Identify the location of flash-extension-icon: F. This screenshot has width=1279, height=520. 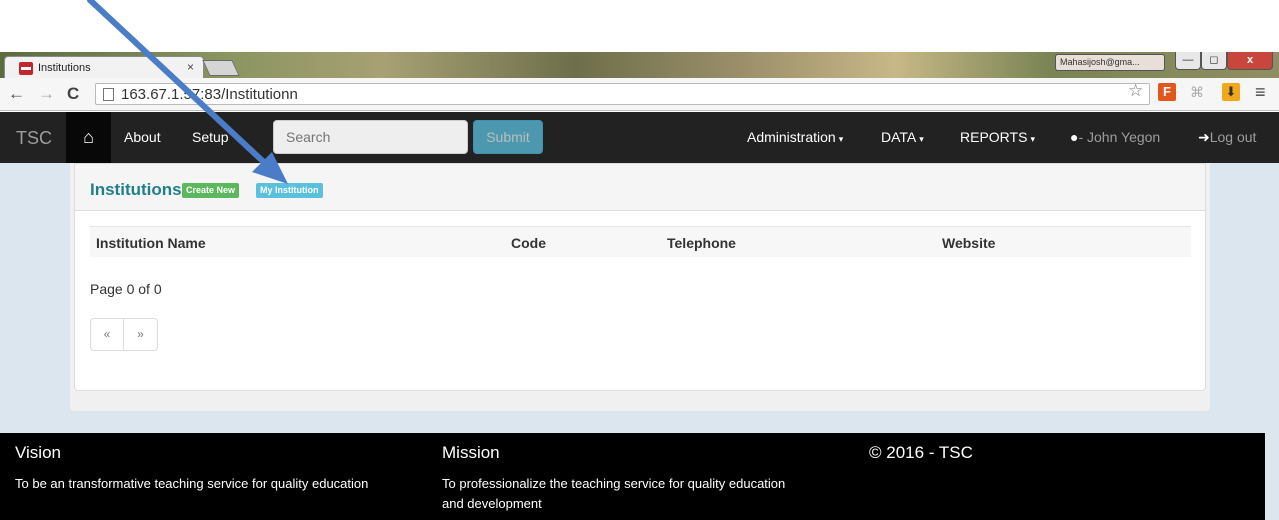
(1167, 92).